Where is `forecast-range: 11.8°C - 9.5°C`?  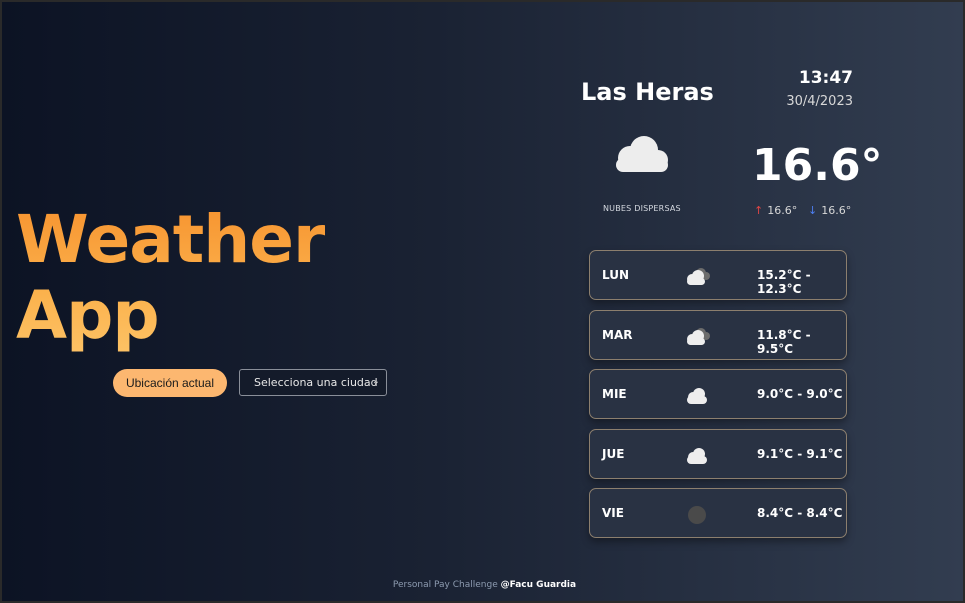 forecast-range: 11.8°C - 9.5°C is located at coordinates (784, 341).